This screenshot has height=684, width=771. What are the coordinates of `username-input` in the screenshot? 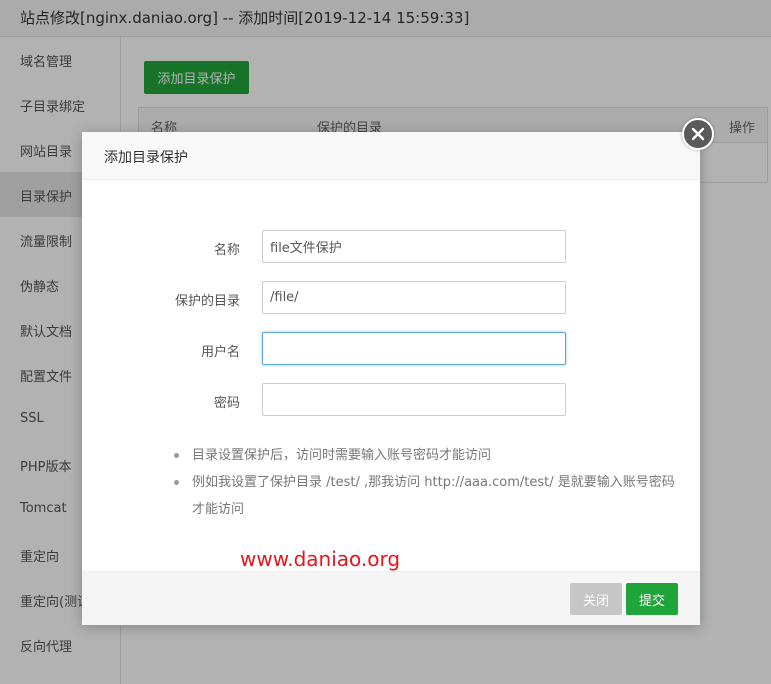 It's located at (414, 348).